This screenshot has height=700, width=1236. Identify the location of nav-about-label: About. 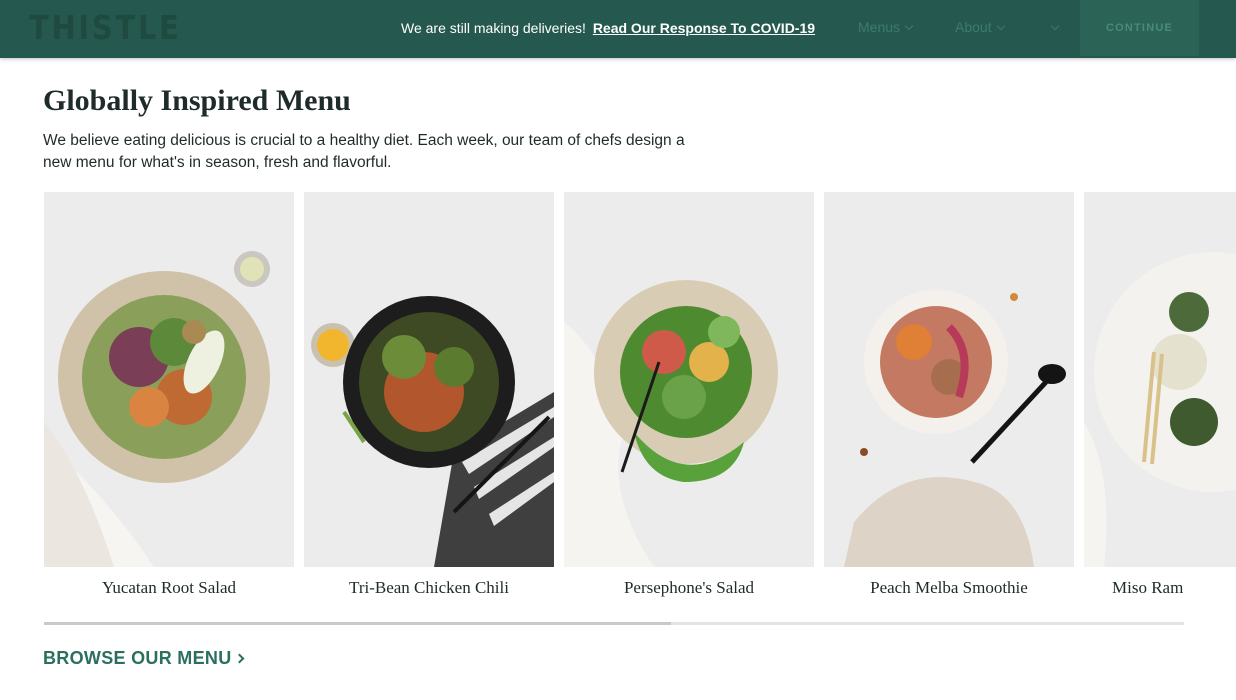
(973, 27).